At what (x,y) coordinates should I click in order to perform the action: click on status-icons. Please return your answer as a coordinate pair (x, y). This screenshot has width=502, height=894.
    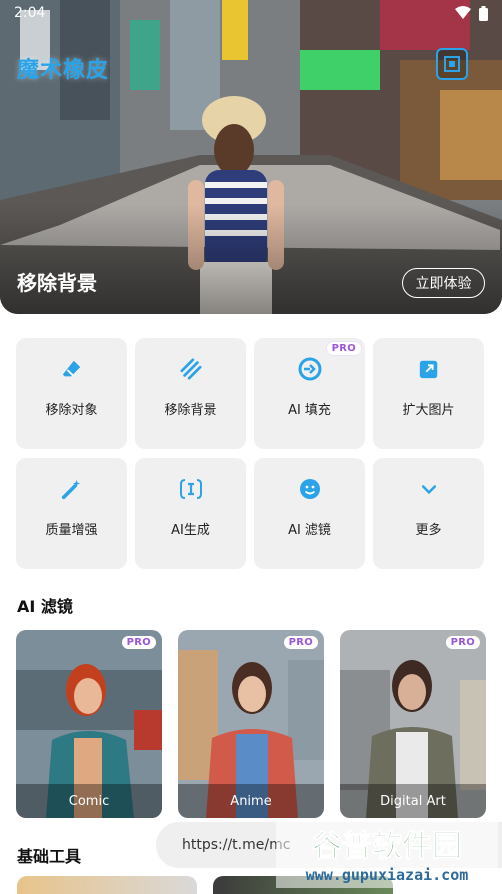
    Looking at the image, I should click on (471, 13).